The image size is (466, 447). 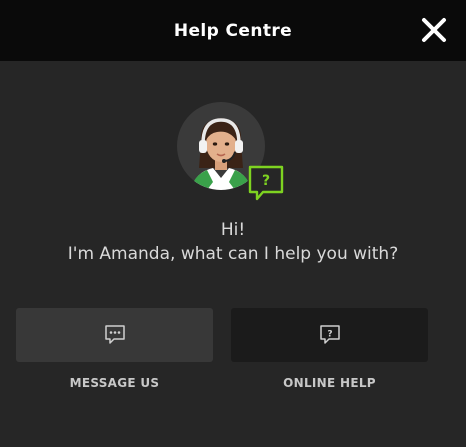 I want to click on close-button, so click(x=434, y=30).